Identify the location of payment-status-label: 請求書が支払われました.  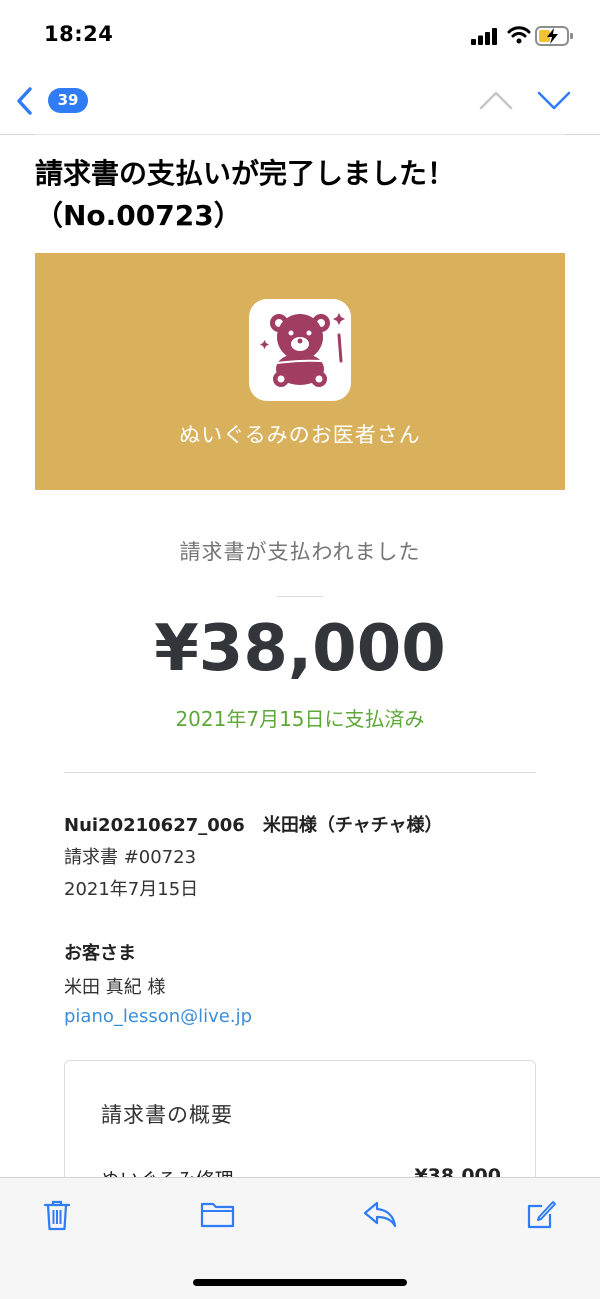
(300, 552).